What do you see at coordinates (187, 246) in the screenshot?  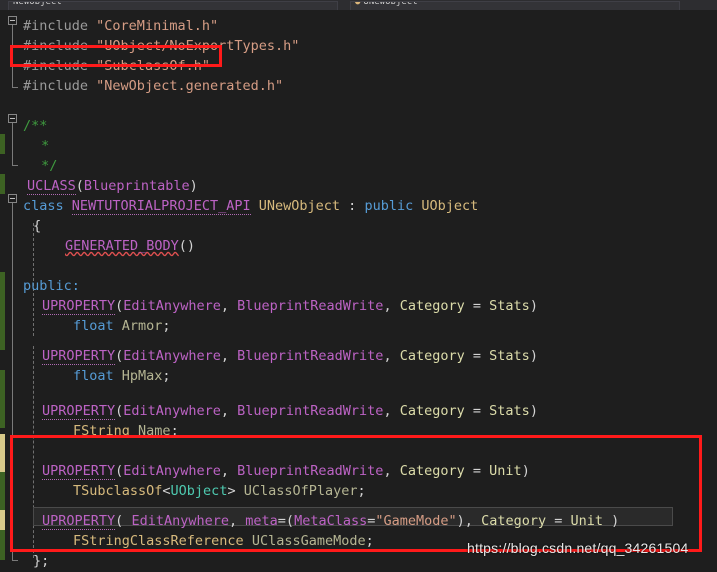 I see `token-punct: ()` at bounding box center [187, 246].